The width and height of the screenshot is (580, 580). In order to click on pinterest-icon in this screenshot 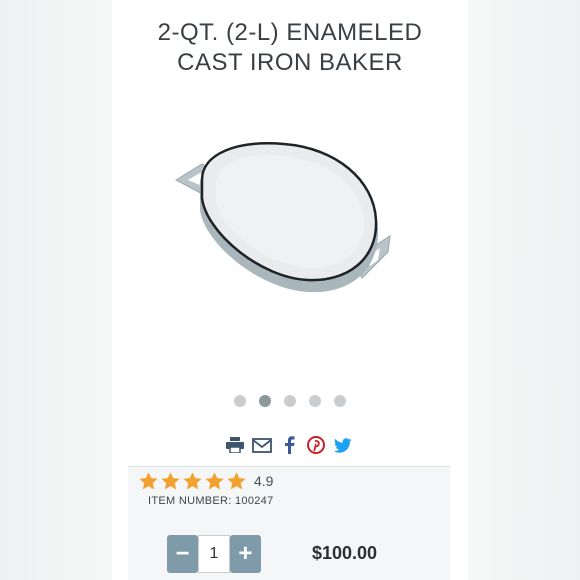, I will do `click(316, 445)`.